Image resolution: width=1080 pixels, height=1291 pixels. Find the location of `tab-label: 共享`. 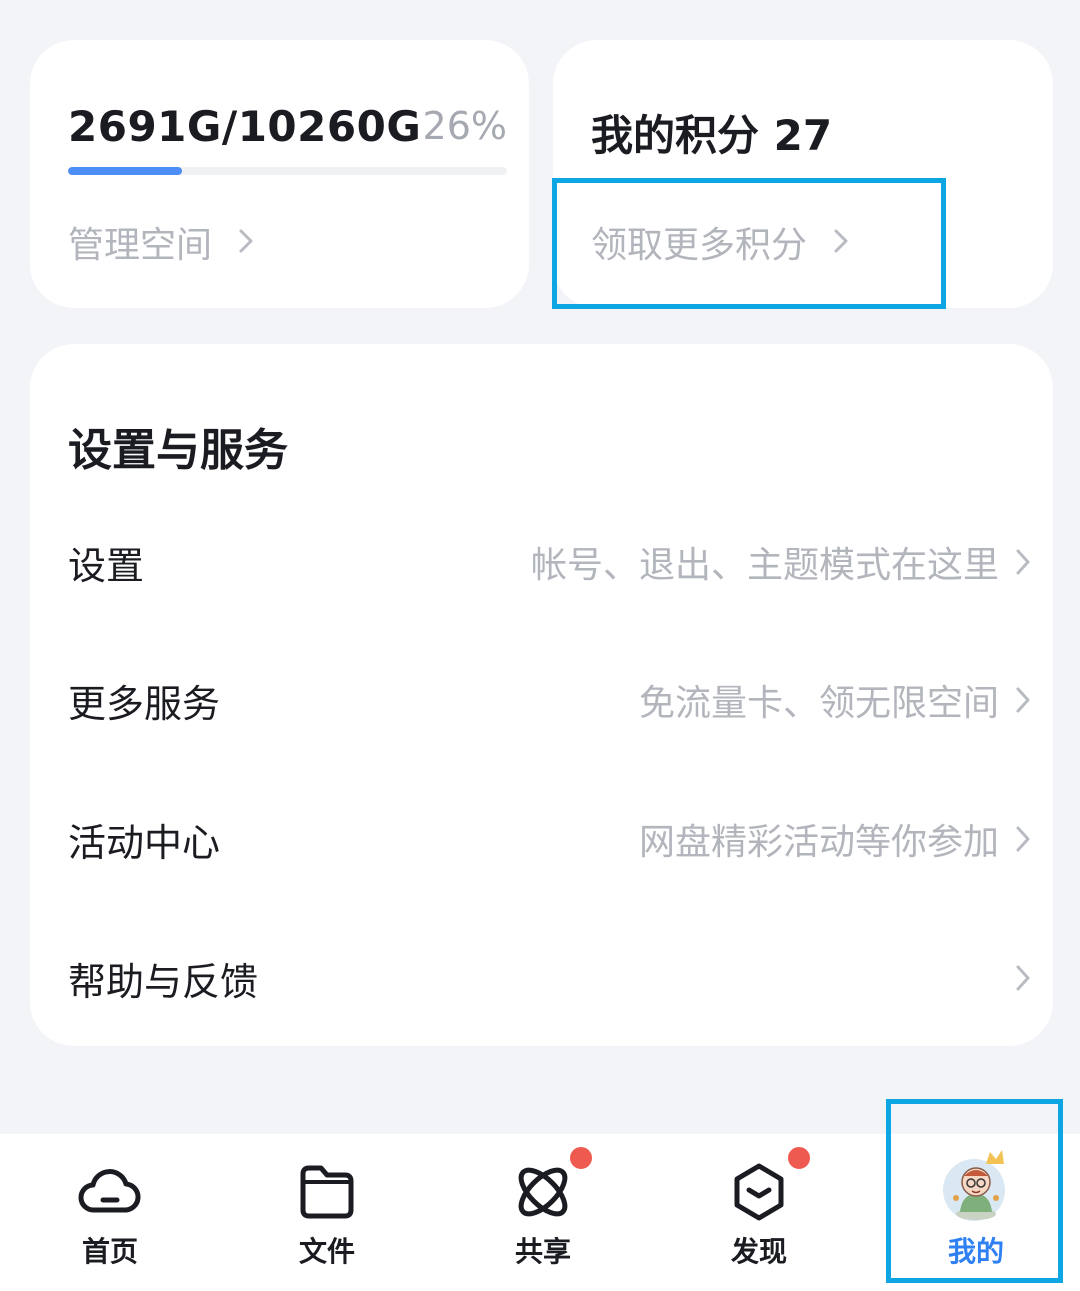

tab-label: 共享 is located at coordinates (542, 1251).